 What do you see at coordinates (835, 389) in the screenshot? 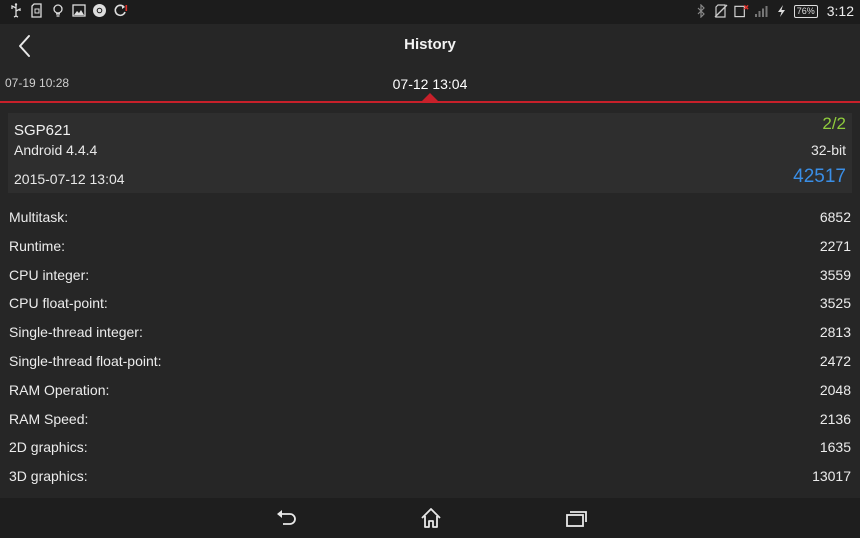
I see `score-value: 2048` at bounding box center [835, 389].